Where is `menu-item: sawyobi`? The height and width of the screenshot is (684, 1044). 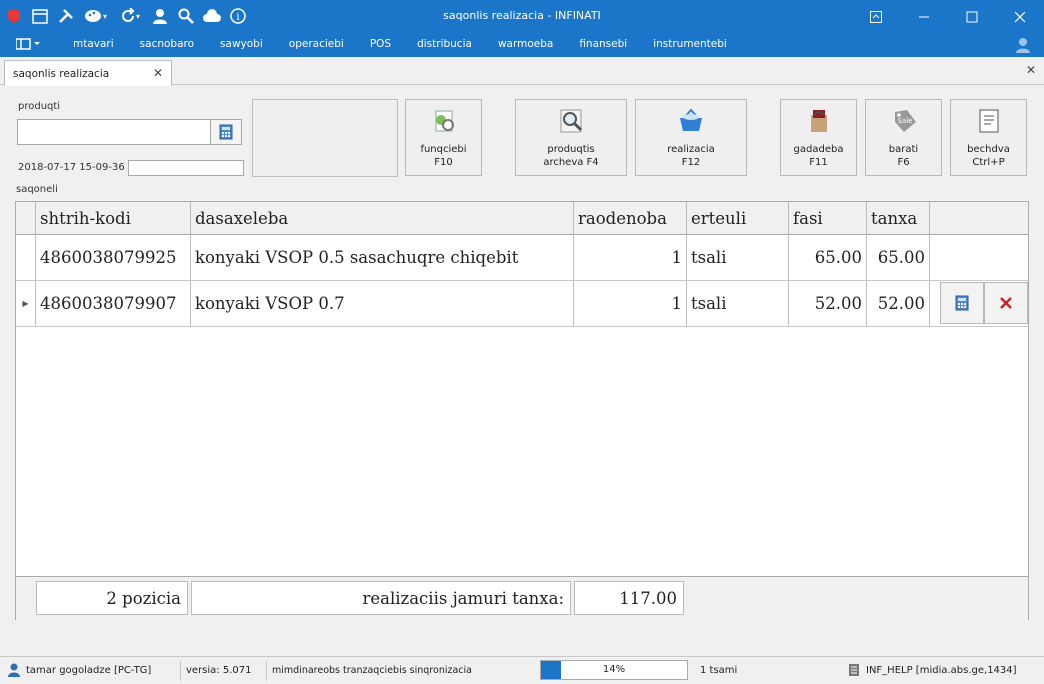 menu-item: sawyobi is located at coordinates (241, 44).